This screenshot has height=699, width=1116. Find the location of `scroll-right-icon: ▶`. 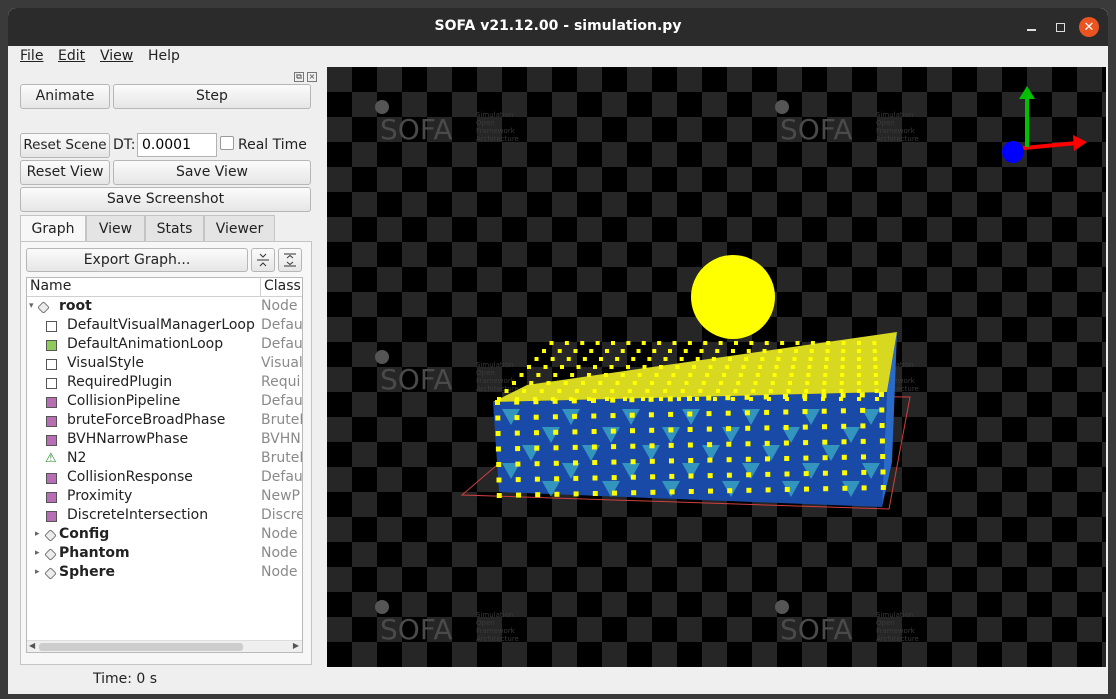

scroll-right-icon: ▶ is located at coordinates (296, 645).